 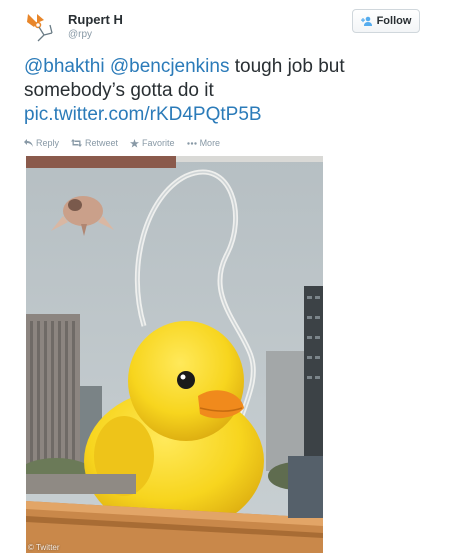 I want to click on reply-action: Reply, so click(x=41, y=143).